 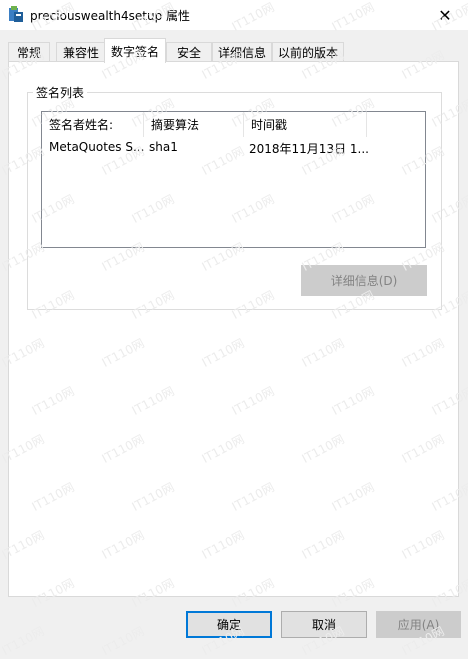 I want to click on installer-app-icon, so click(x=16, y=14).